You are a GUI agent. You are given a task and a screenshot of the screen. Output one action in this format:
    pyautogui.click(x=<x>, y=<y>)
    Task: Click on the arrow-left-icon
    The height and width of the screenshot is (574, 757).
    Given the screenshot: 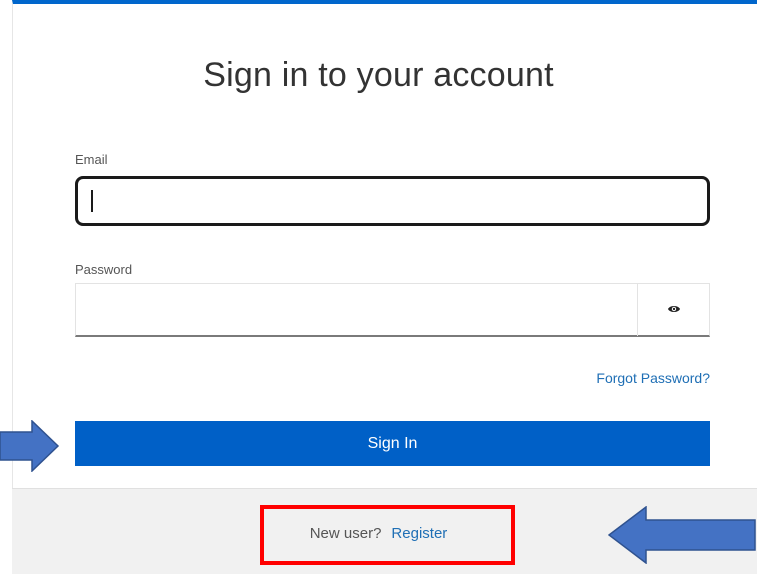 What is the action you would take?
    pyautogui.click(x=682, y=537)
    